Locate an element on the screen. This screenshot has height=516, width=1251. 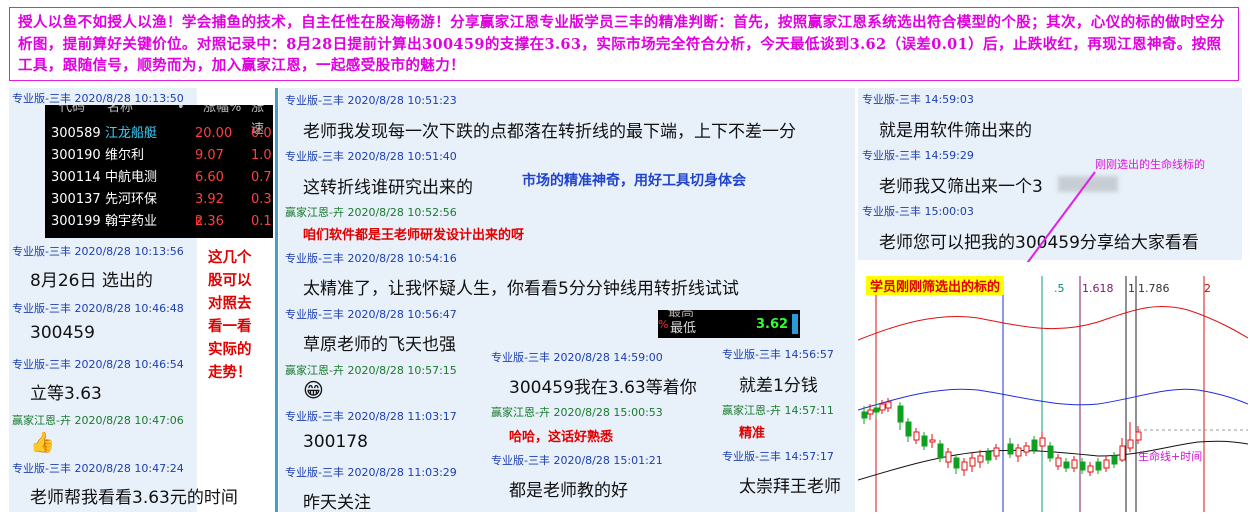
message-text: 这转折线谁研究出来的 is located at coordinates (388, 188).